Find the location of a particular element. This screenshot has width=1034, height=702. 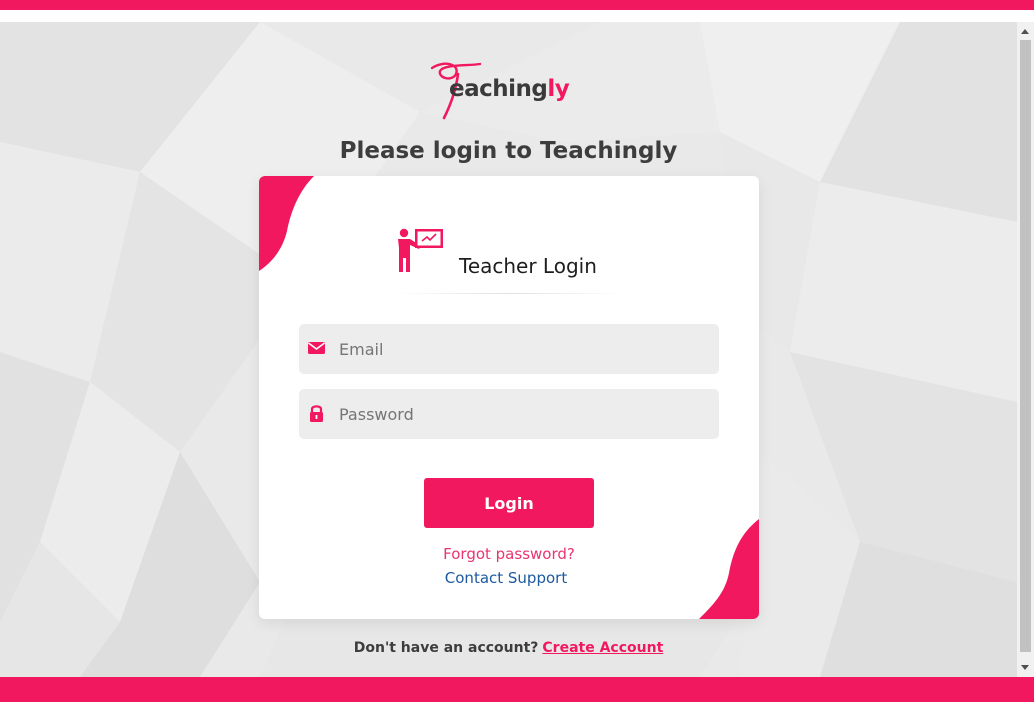

bottom-accent-bar is located at coordinates (517, 689).